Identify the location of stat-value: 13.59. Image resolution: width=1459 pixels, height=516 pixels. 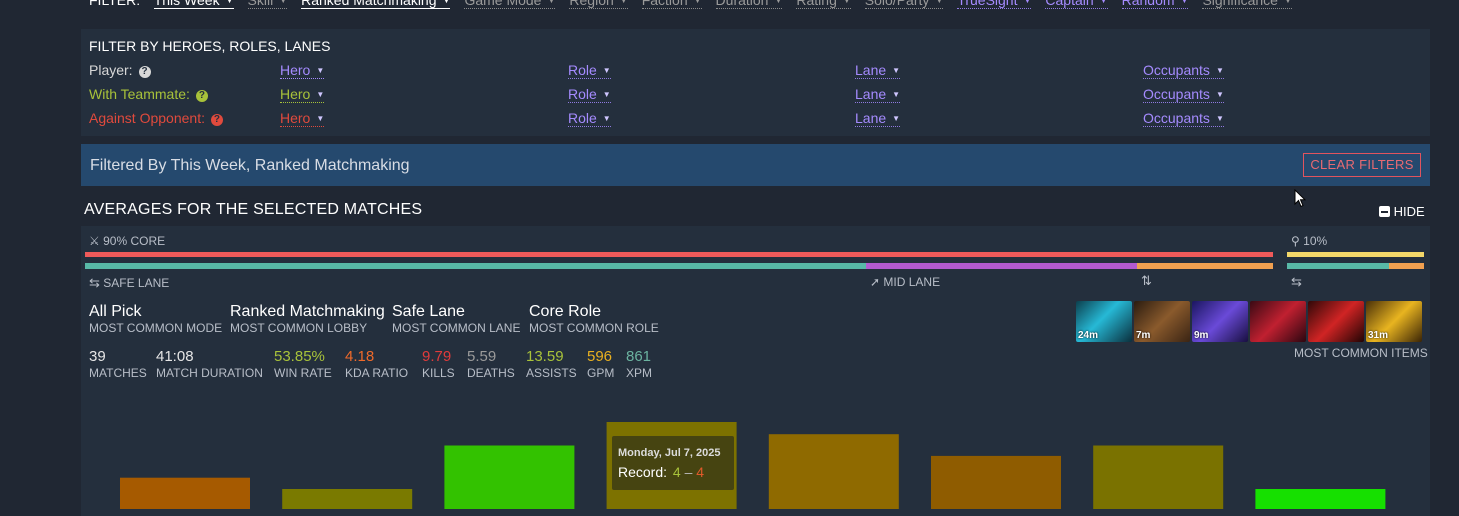
(545, 356).